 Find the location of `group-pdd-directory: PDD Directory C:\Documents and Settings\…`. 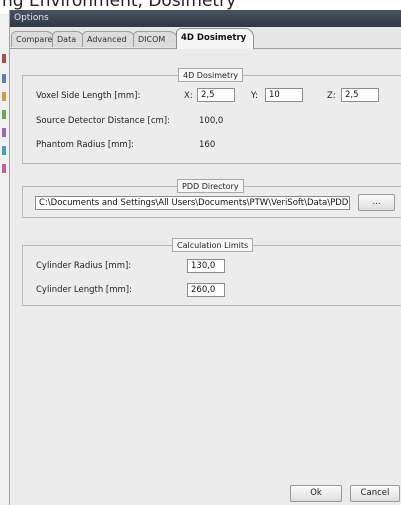

group-pdd-directory: PDD Directory C:\Documents and Settings\… is located at coordinates (211, 198).